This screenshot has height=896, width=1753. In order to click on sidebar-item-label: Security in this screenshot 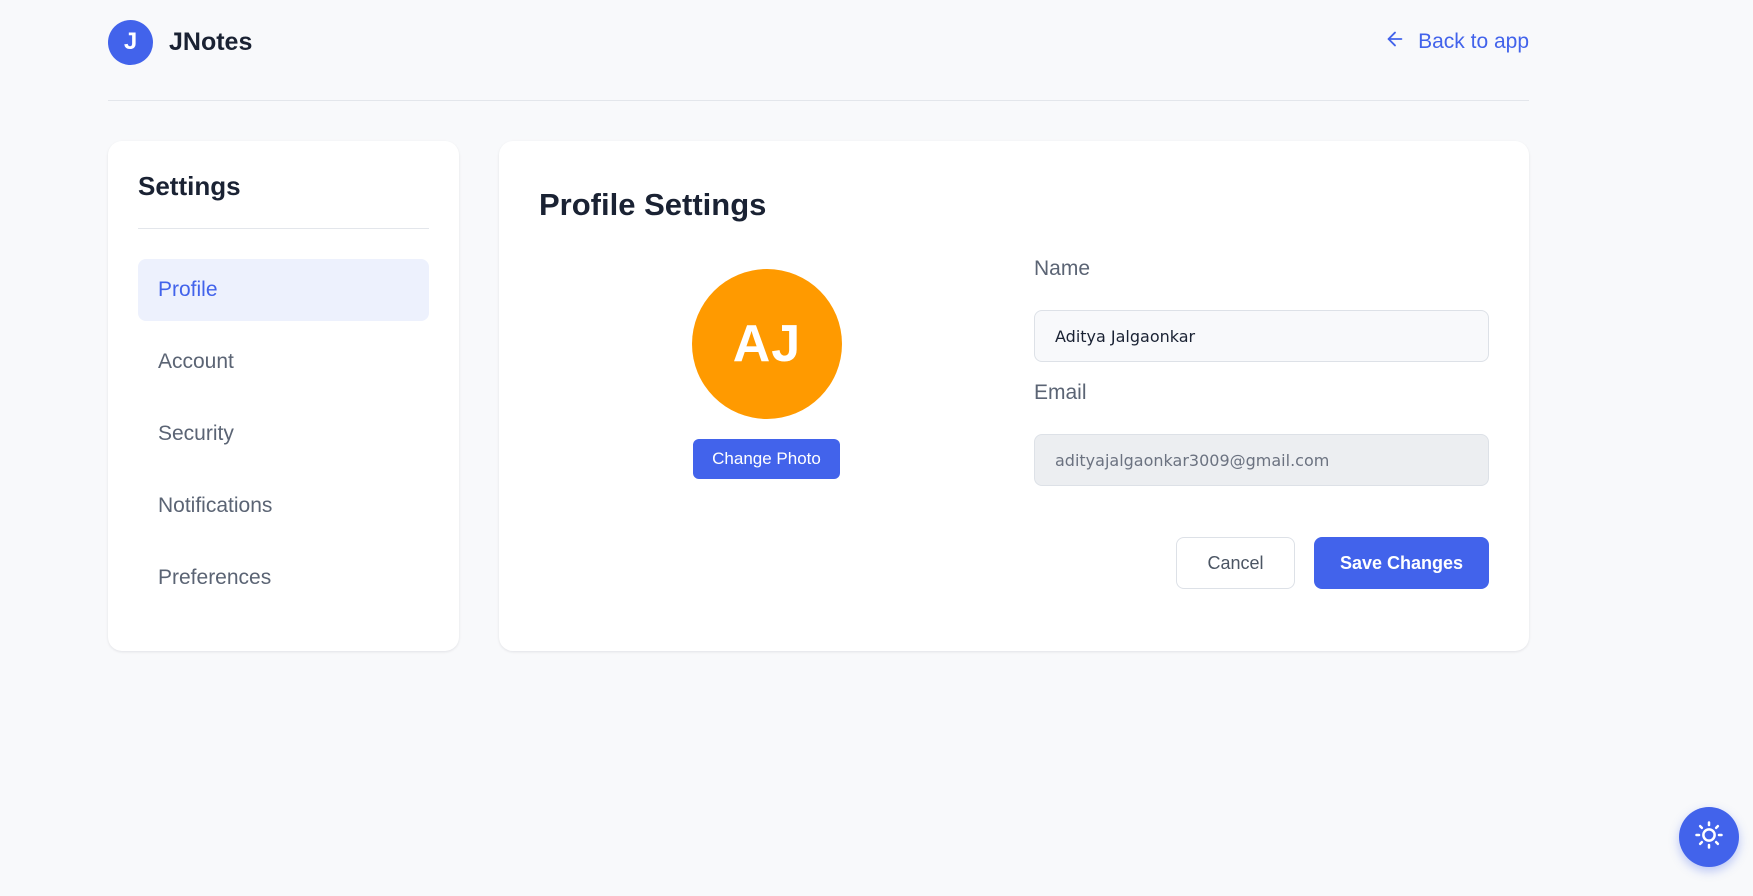, I will do `click(196, 433)`.